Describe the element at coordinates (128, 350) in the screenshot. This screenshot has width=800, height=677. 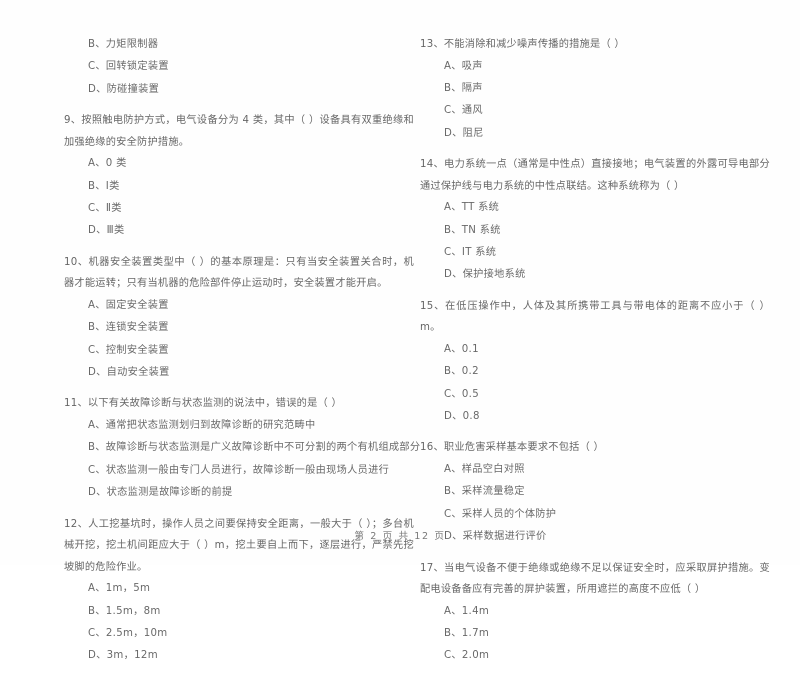
I see `option-item: C、控制安全装置` at that location.